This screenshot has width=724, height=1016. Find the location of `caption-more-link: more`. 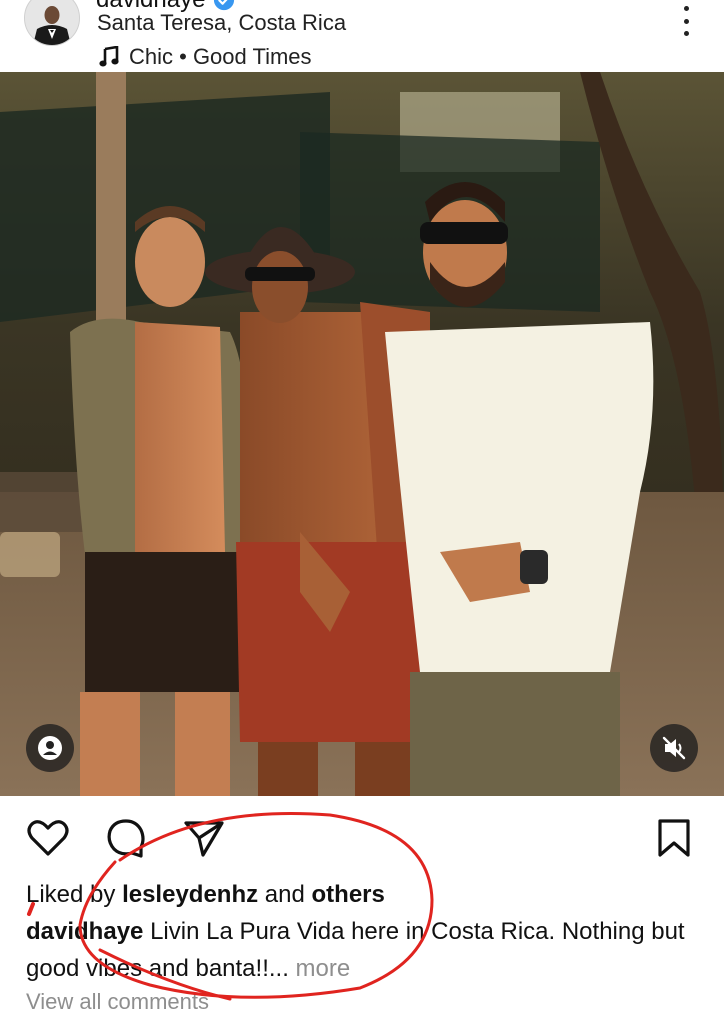

caption-more-link: more is located at coordinates (323, 968).